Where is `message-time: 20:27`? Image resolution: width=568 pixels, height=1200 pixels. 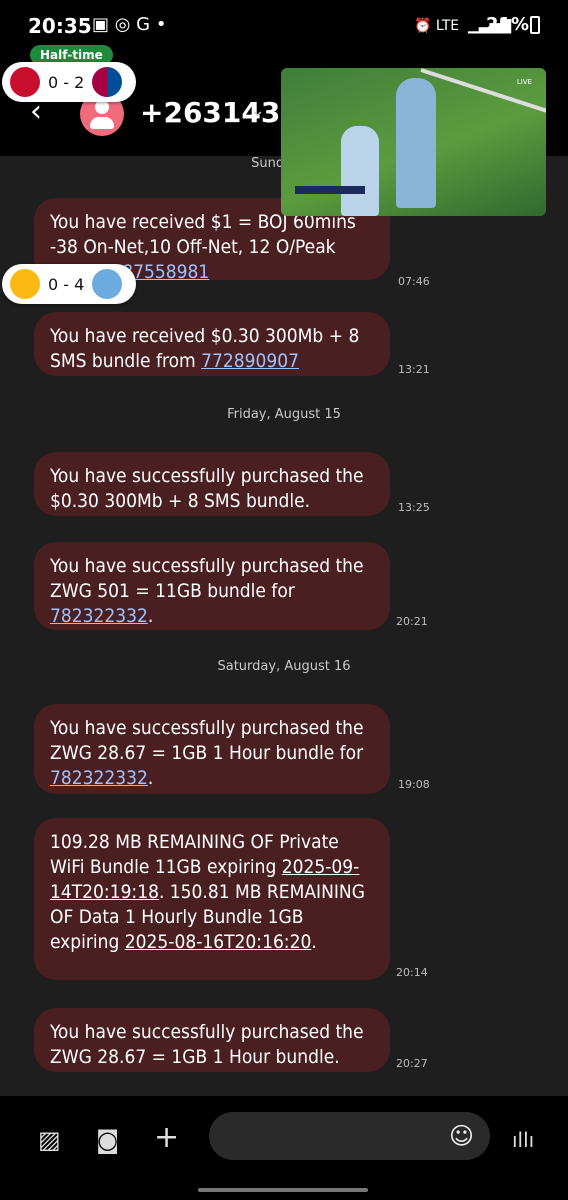
message-time: 20:27 is located at coordinates (412, 1063).